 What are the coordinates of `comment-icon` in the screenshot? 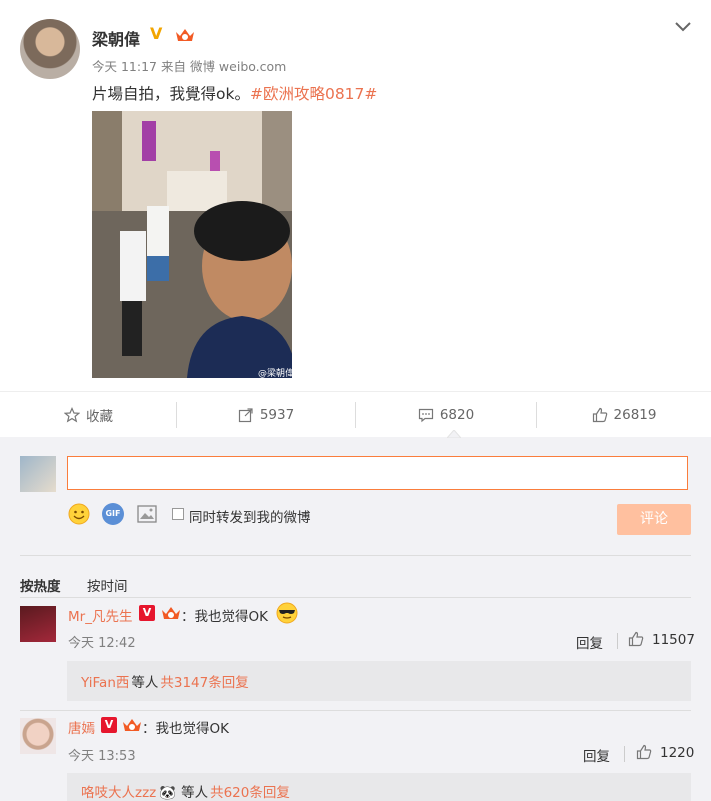 It's located at (425, 415).